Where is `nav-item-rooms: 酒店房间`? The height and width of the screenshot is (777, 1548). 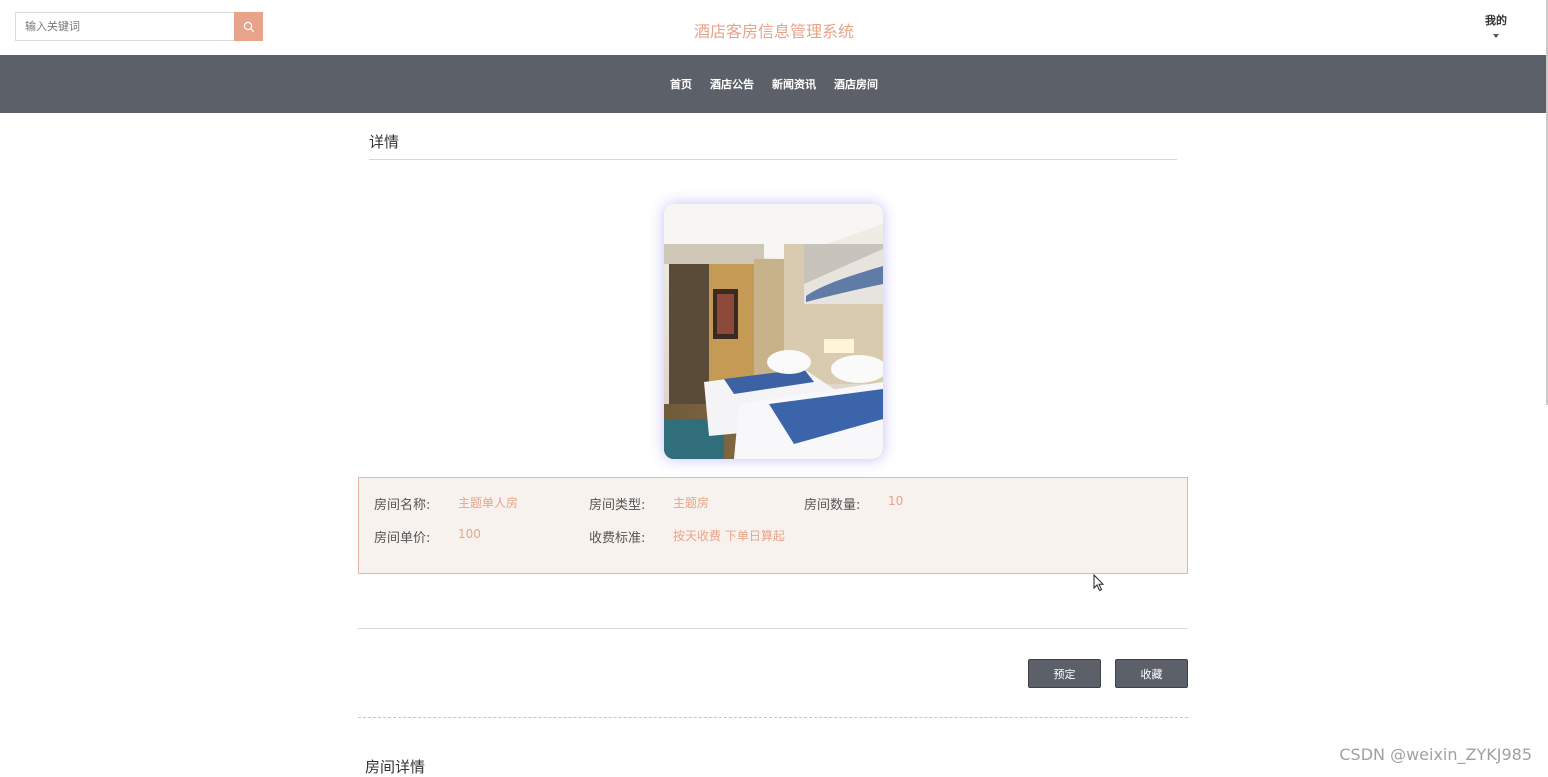
nav-item-rooms: 酒店房间 is located at coordinates (856, 84).